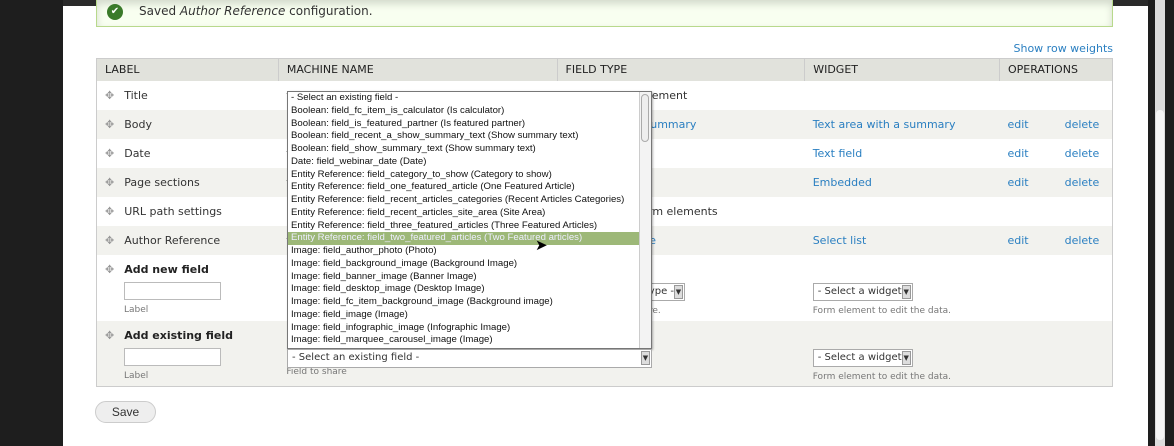 This screenshot has height=446, width=1174. What do you see at coordinates (316, 371) in the screenshot?
I see `field-to-share-description: Field to share` at bounding box center [316, 371].